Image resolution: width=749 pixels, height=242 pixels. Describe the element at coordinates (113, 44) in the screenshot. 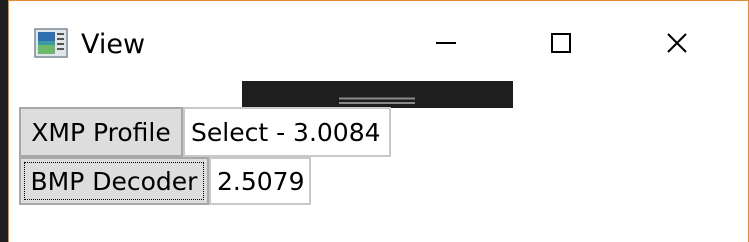

I see `window-title: View` at that location.